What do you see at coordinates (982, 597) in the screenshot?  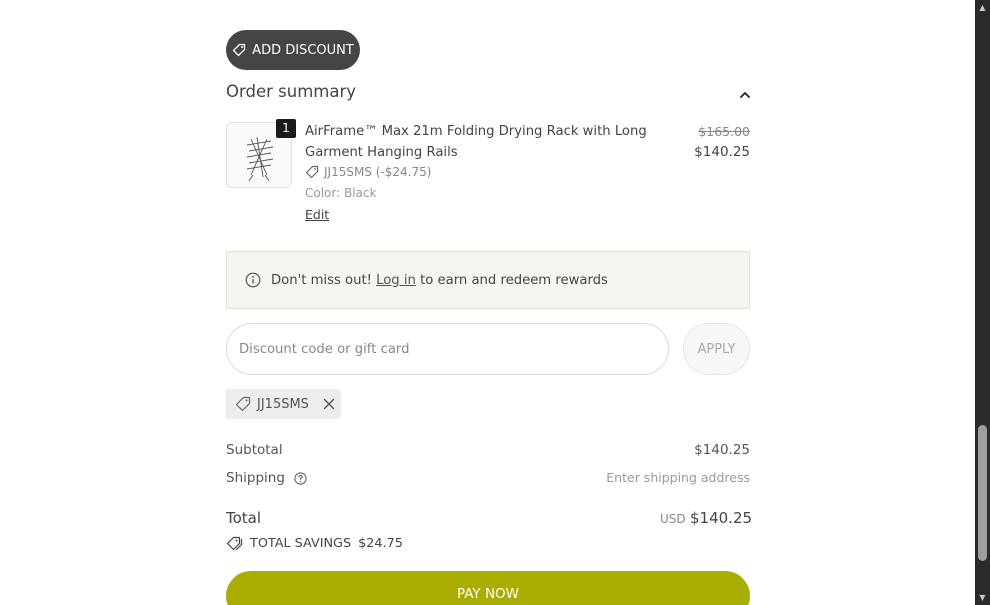 I see `scroll-down-icon: ▼` at bounding box center [982, 597].